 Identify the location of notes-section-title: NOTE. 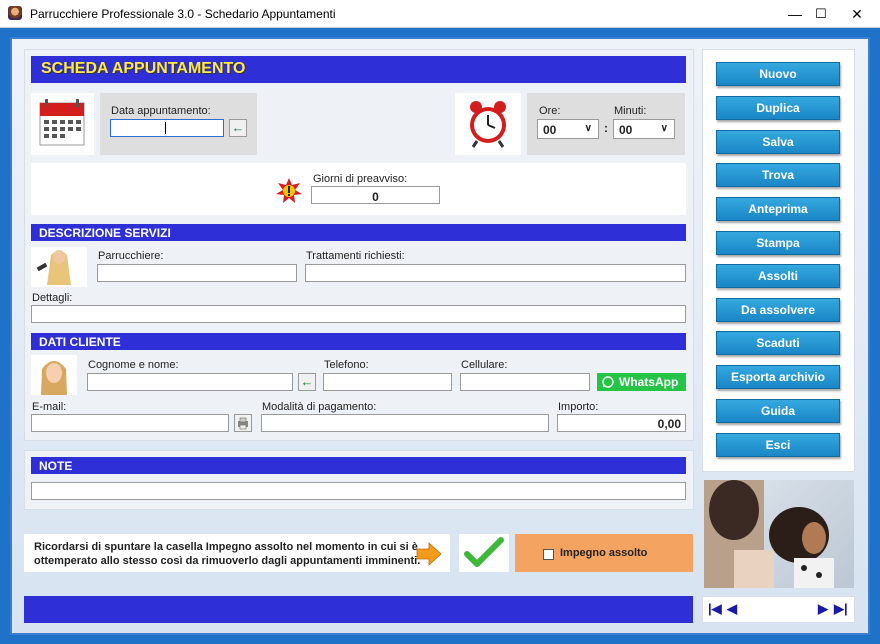
(358, 465).